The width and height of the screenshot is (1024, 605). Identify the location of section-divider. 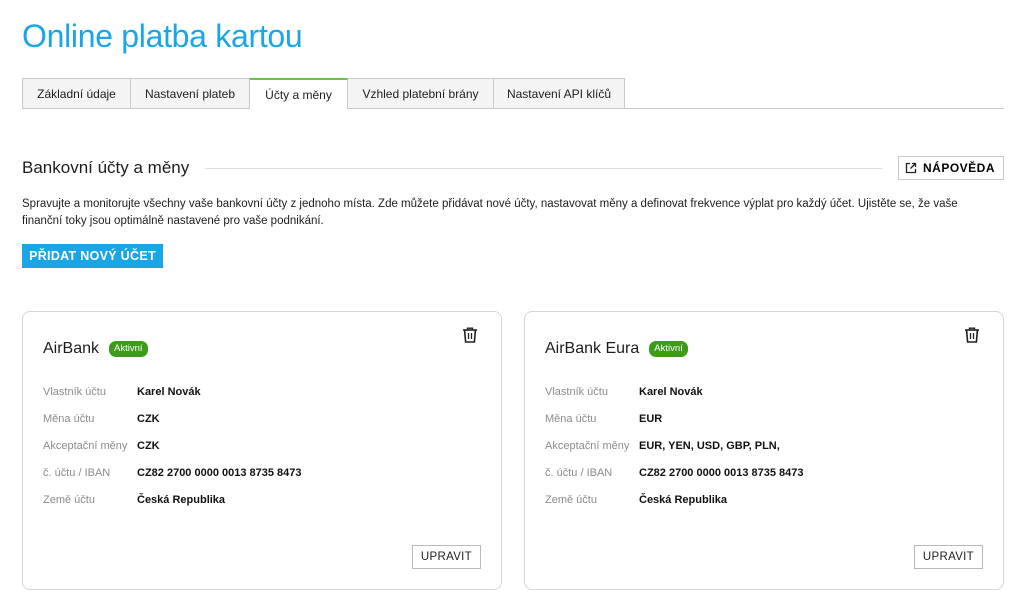
(543, 168).